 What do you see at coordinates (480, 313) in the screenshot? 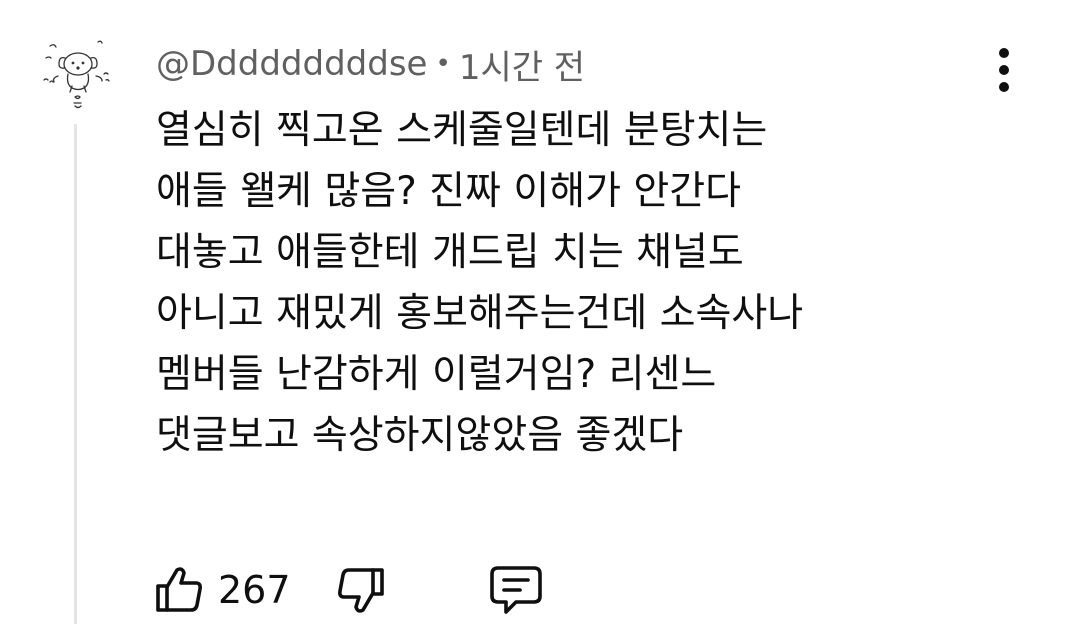
I see `comment-line: 아니고 재밌게 홍보해주는건데 소속사나` at bounding box center [480, 313].